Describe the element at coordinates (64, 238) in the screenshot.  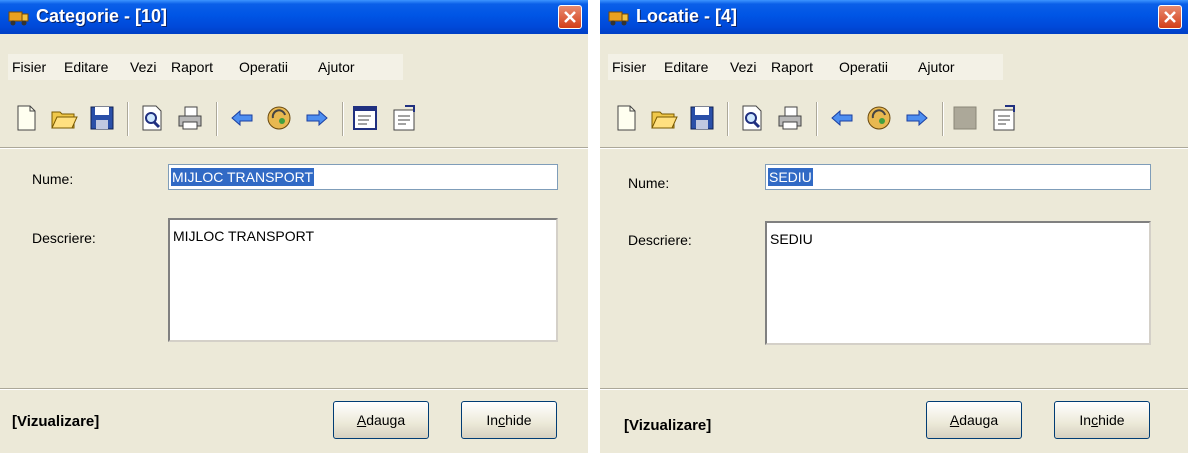
I see `descriere-label: Descriere:` at that location.